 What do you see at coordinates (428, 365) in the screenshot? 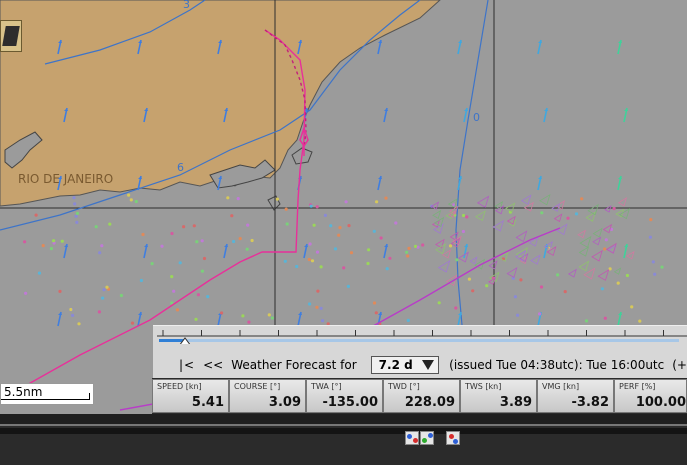
I see `chevron-down-icon` at bounding box center [428, 365].